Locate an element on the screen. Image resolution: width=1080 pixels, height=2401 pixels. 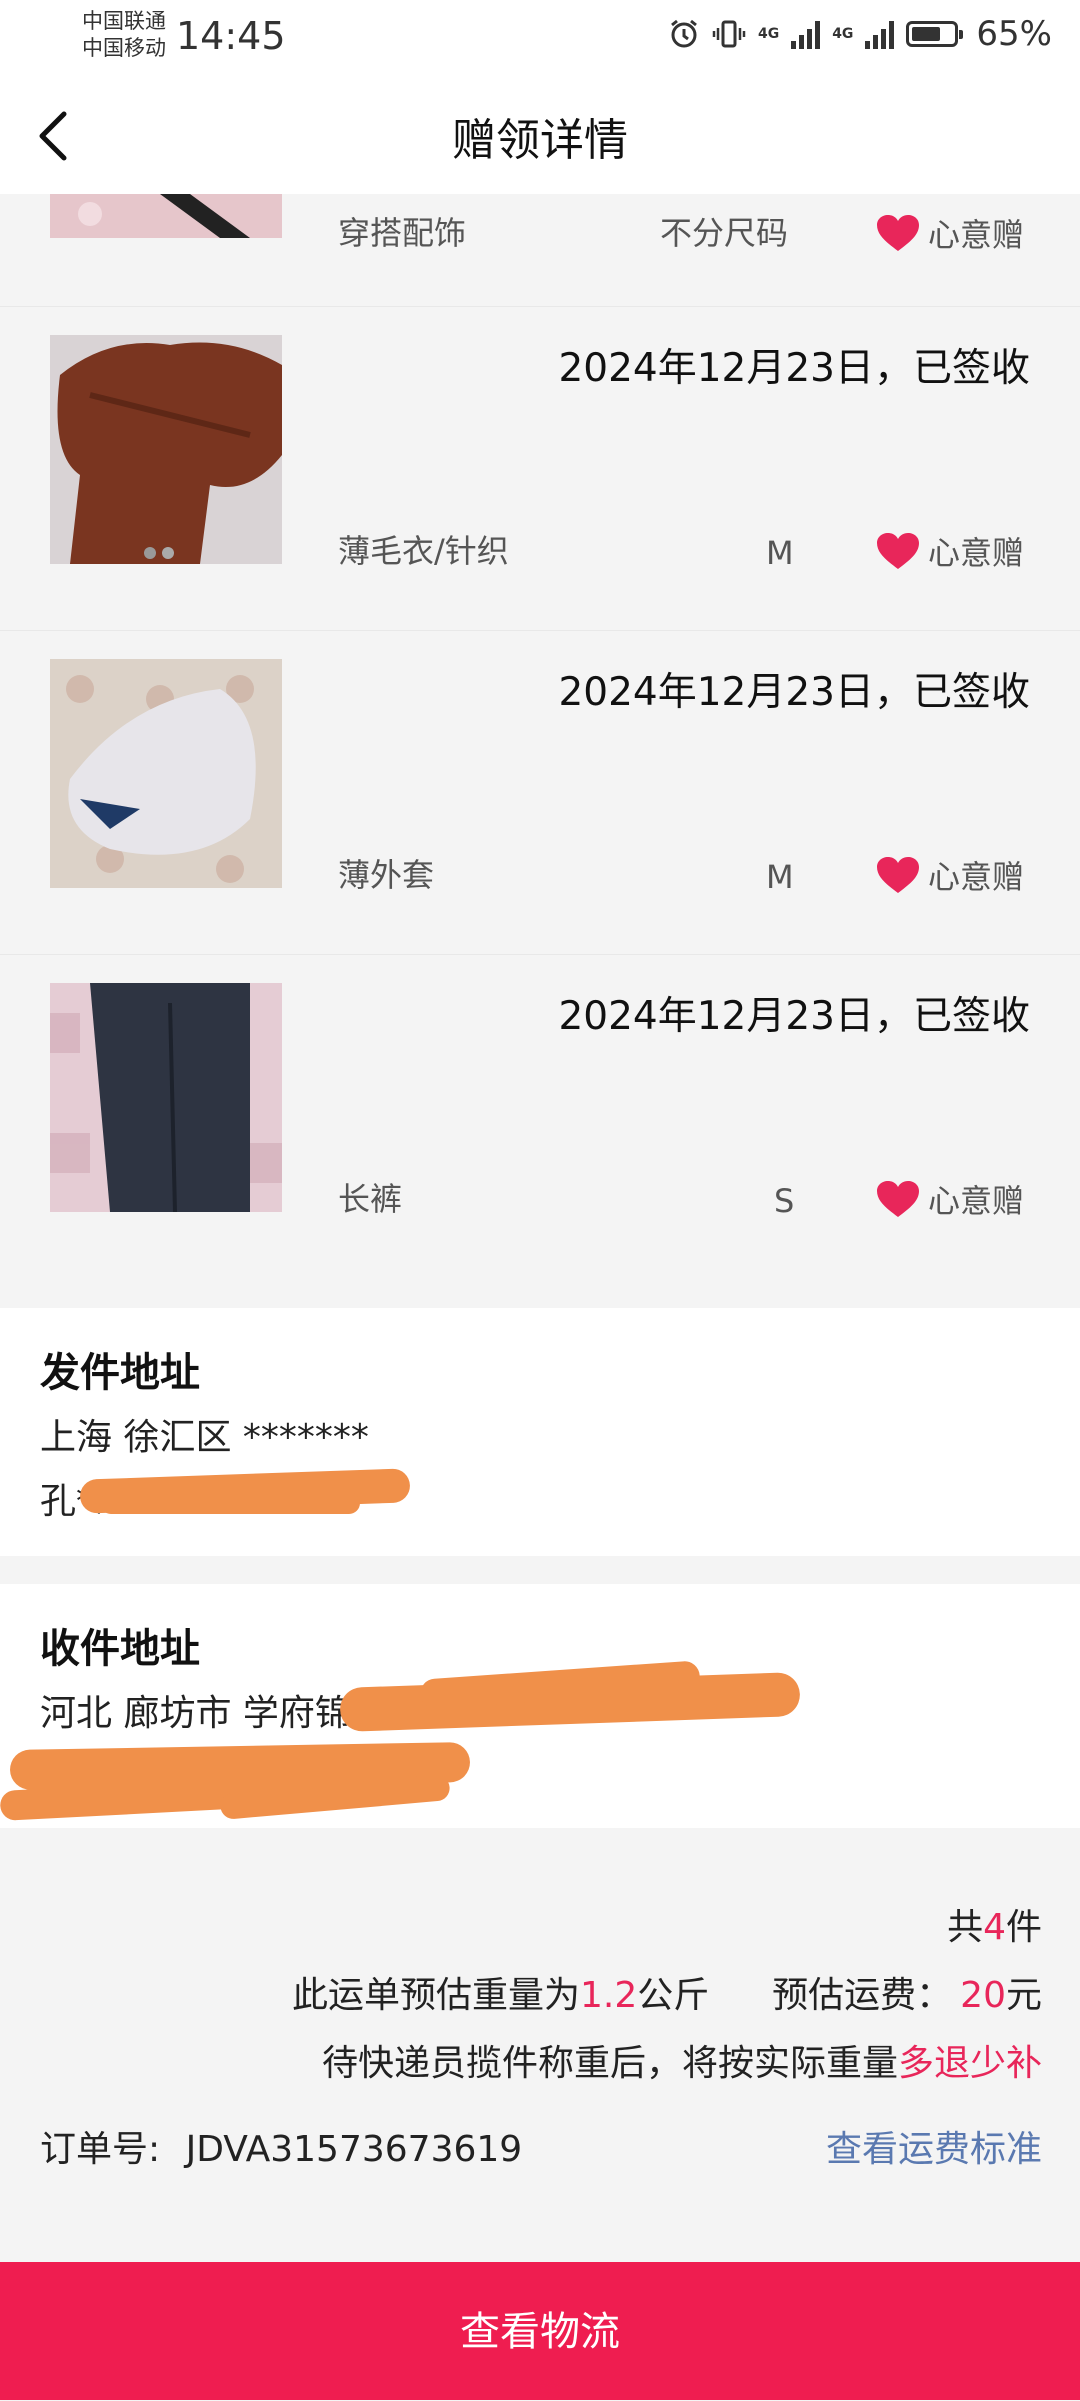
redaction-mark is located at coordinates (230, 1503).